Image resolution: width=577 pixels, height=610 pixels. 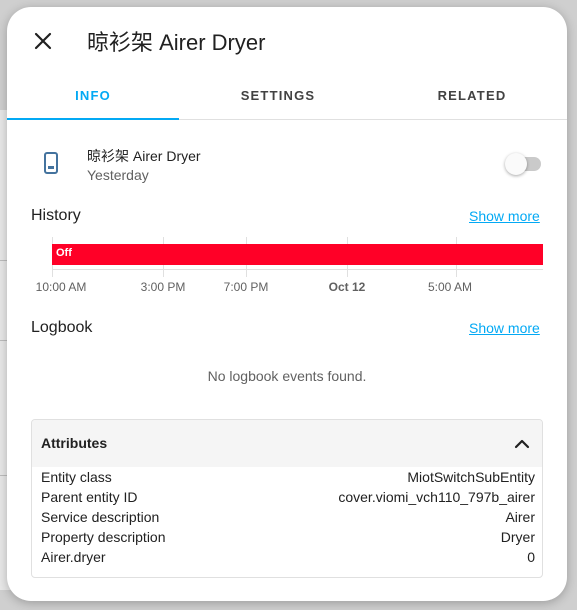 What do you see at coordinates (89, 497) in the screenshot?
I see `attribute-key: Parent entity ID` at bounding box center [89, 497].